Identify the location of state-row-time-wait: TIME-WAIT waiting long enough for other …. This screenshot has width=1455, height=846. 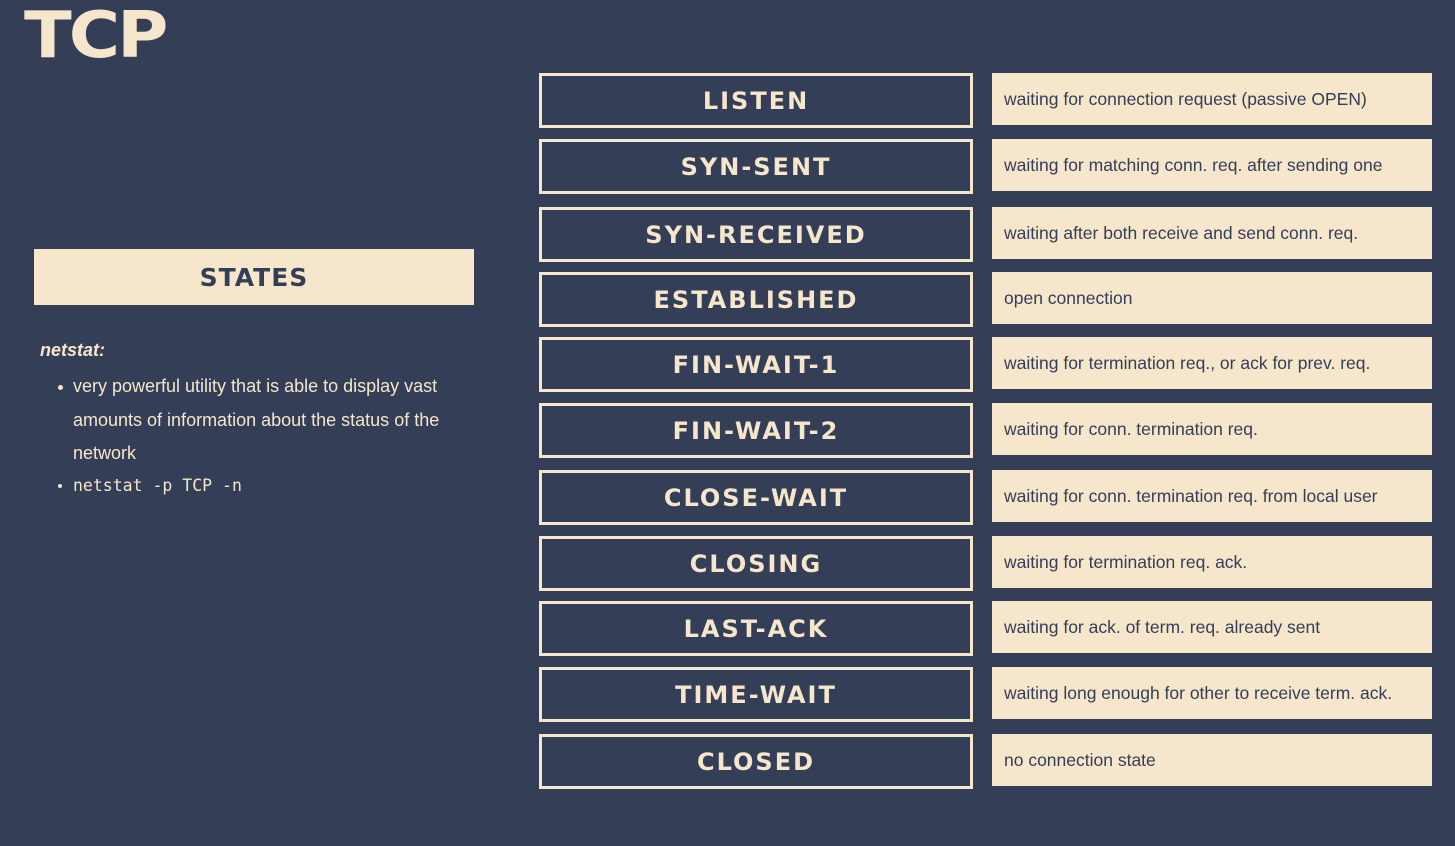
(986, 694).